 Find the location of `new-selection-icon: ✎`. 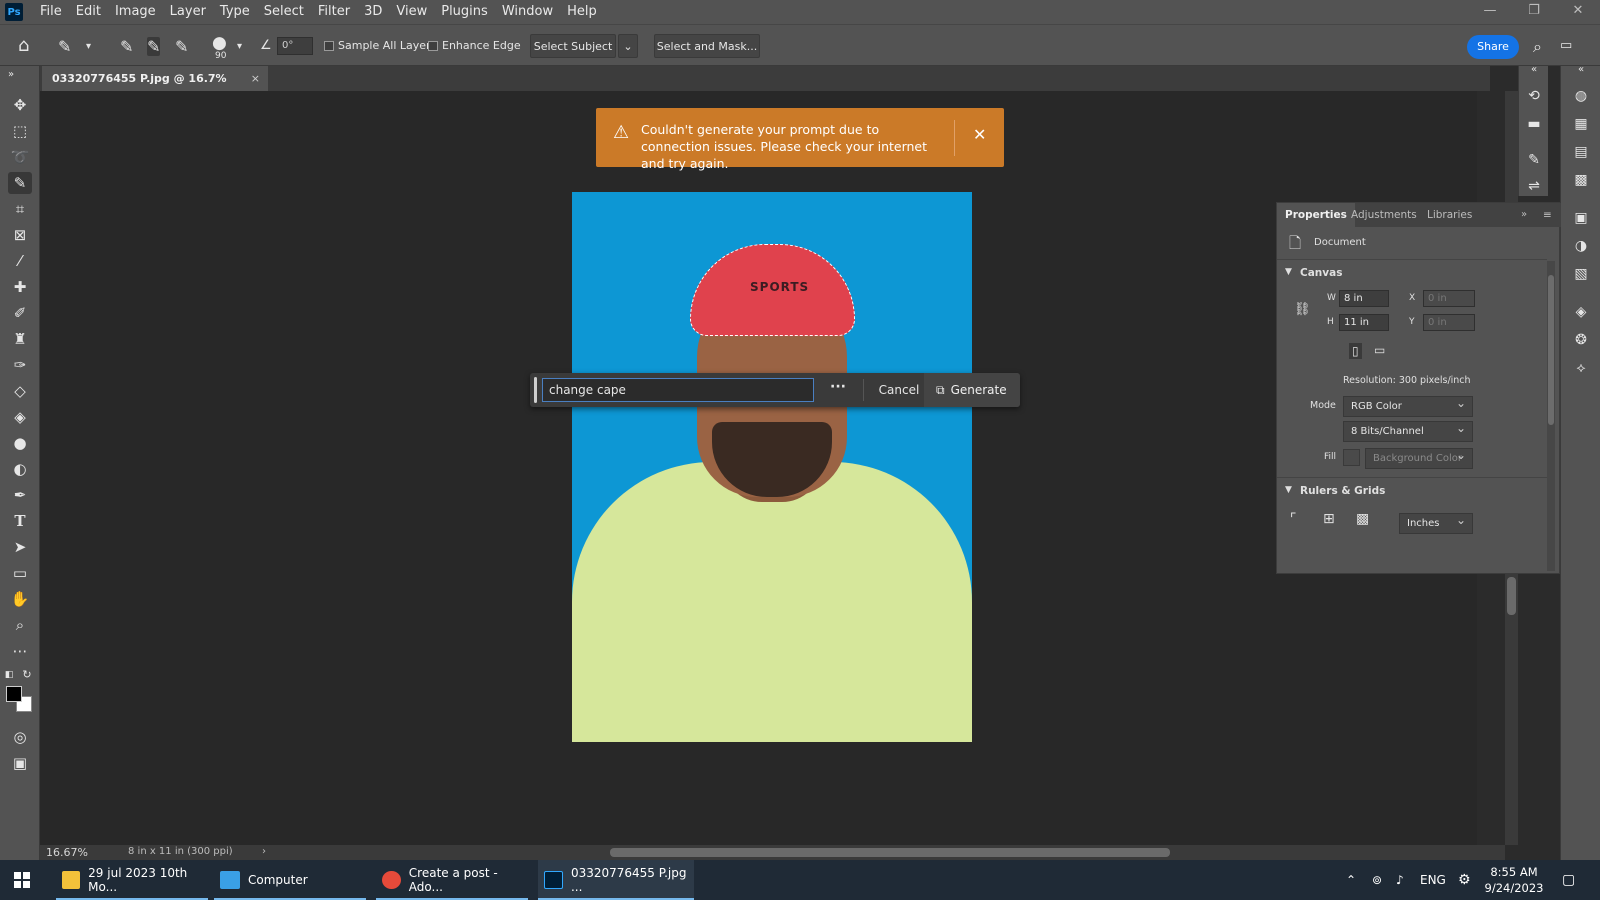

new-selection-icon: ✎ is located at coordinates (126, 46).